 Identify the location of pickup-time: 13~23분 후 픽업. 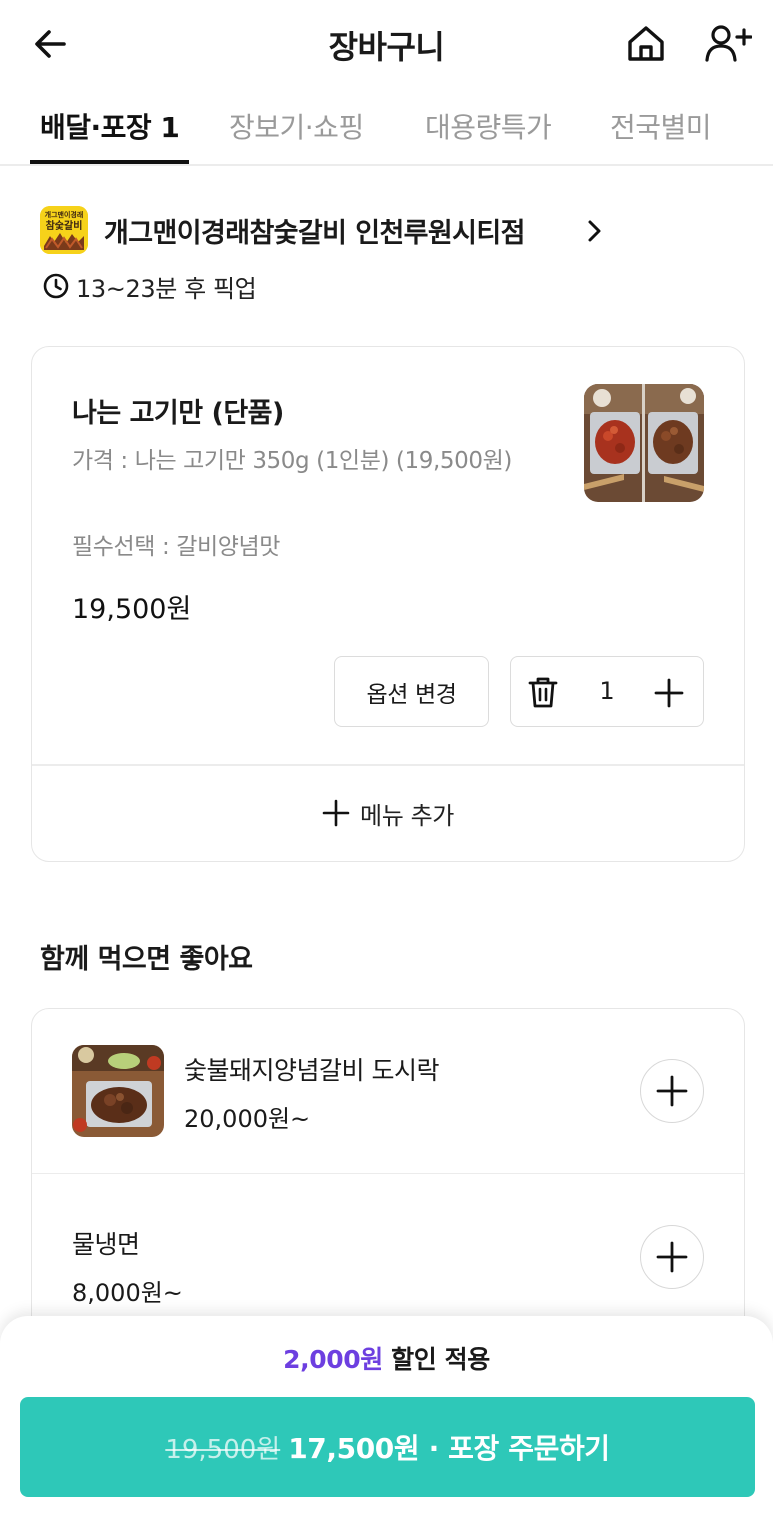
(166, 289).